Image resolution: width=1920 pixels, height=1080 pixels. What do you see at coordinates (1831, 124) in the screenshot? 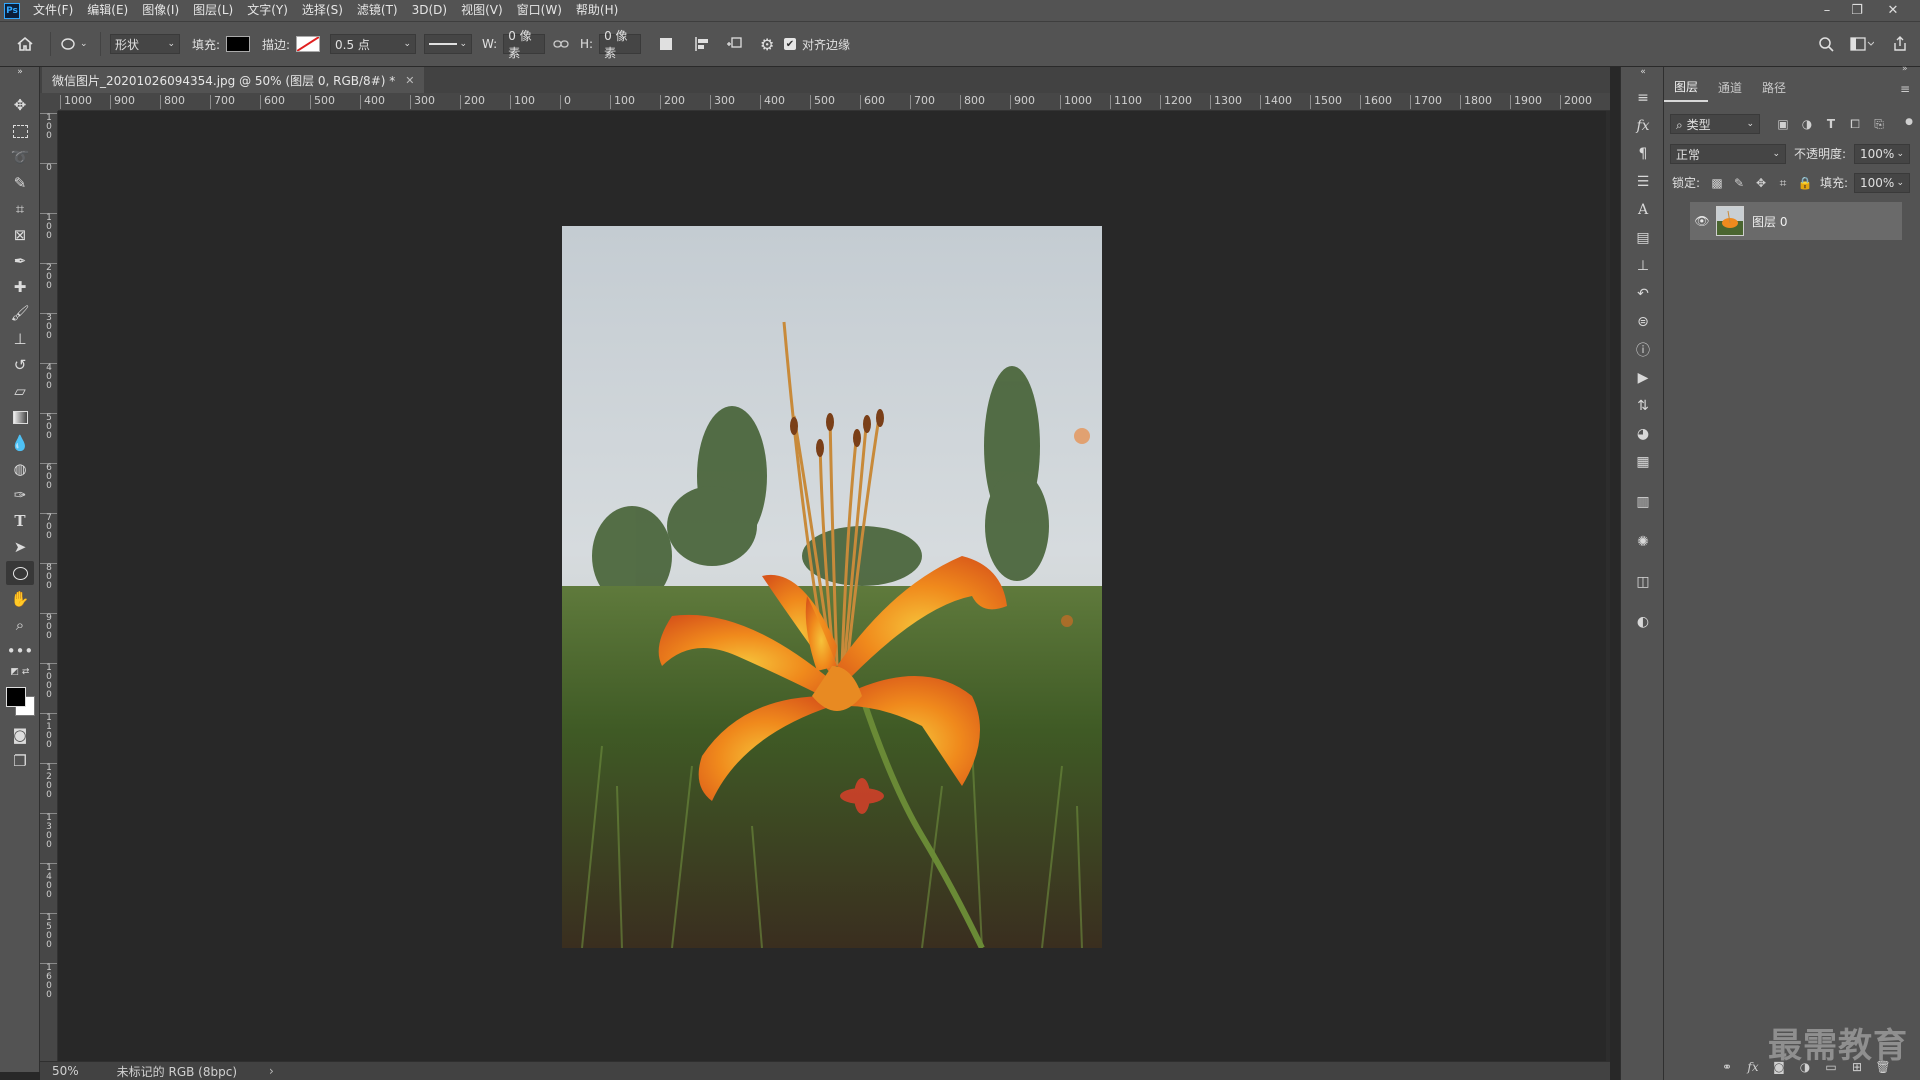
I see `type-layer-filter-icon: T` at bounding box center [1831, 124].